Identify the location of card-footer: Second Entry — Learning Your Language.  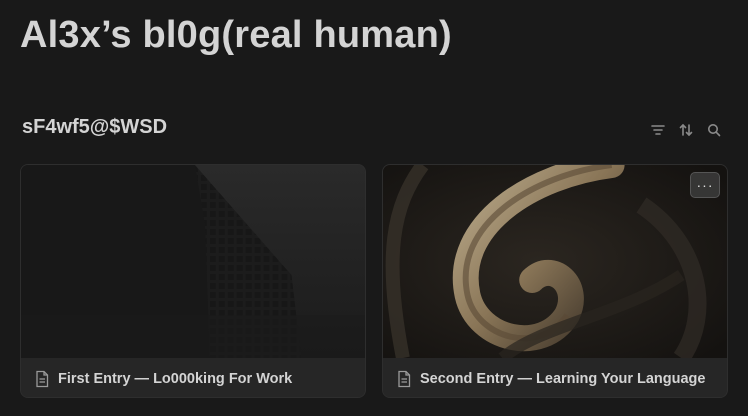
(555, 377).